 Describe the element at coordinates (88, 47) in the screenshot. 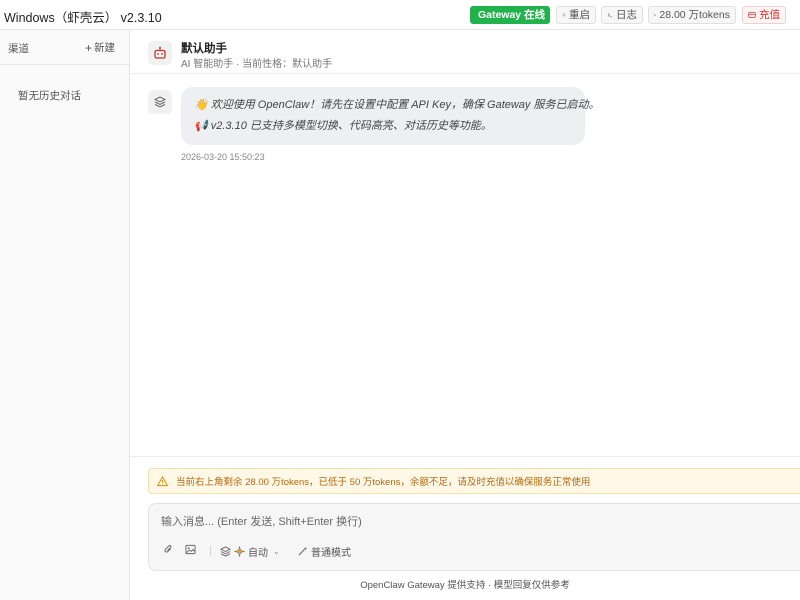

I see `plus-icon: +` at that location.